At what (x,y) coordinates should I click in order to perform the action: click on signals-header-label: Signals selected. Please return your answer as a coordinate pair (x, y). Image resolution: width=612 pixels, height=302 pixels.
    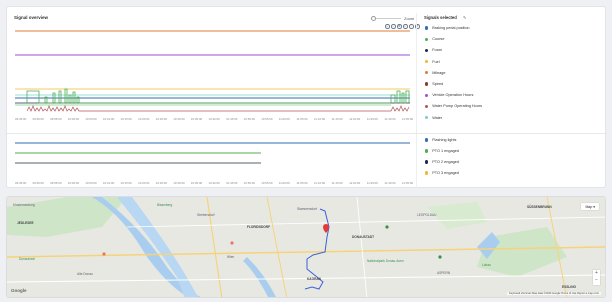
    Looking at the image, I should click on (440, 17).